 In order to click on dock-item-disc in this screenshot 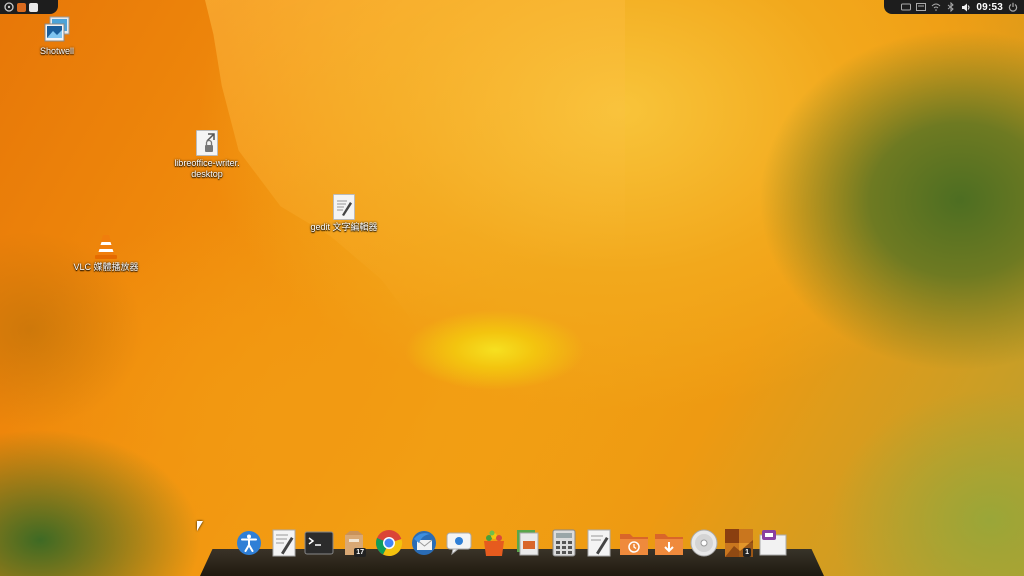, I will do `click(704, 543)`.